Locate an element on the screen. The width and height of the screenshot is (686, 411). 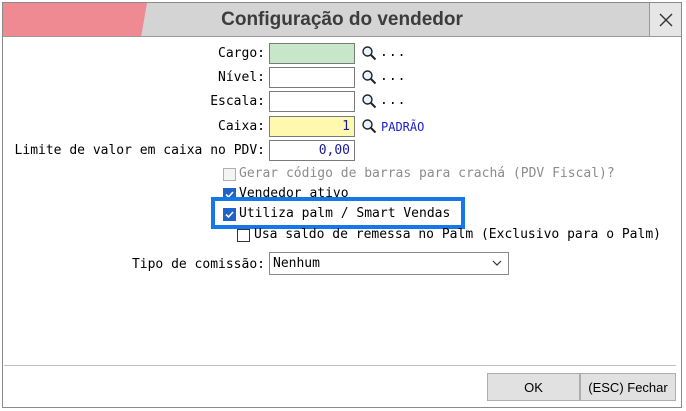
cargo-field is located at coordinates (312, 53).